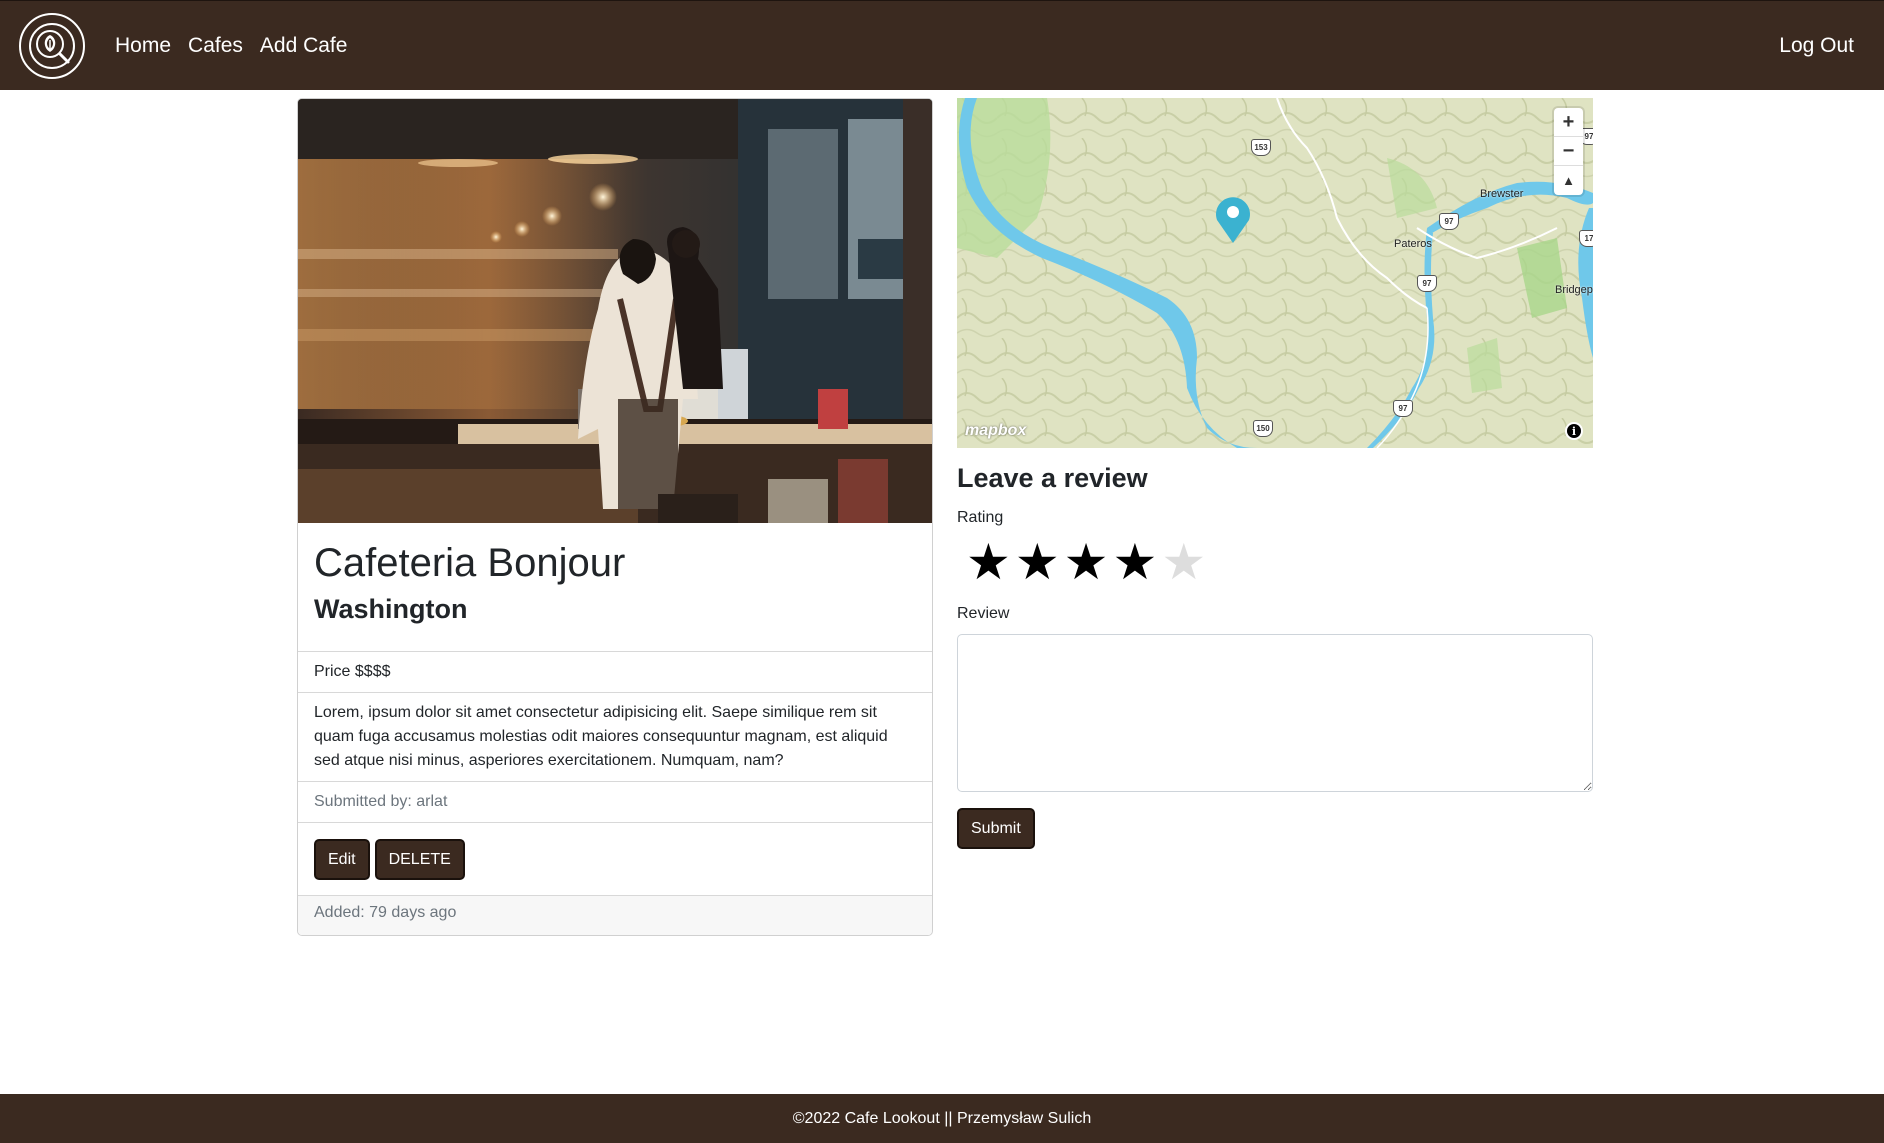 The image size is (1884, 1143). What do you see at coordinates (615, 311) in the screenshot?
I see `cafe-photo` at bounding box center [615, 311].